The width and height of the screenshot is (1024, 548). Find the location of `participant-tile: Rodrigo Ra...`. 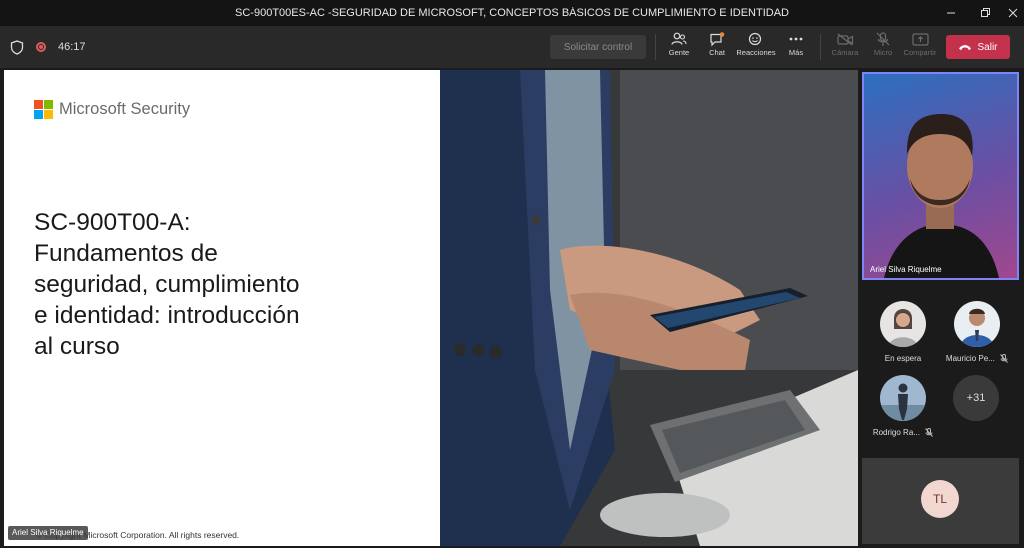

participant-tile: Rodrigo Ra... is located at coordinates (903, 411).